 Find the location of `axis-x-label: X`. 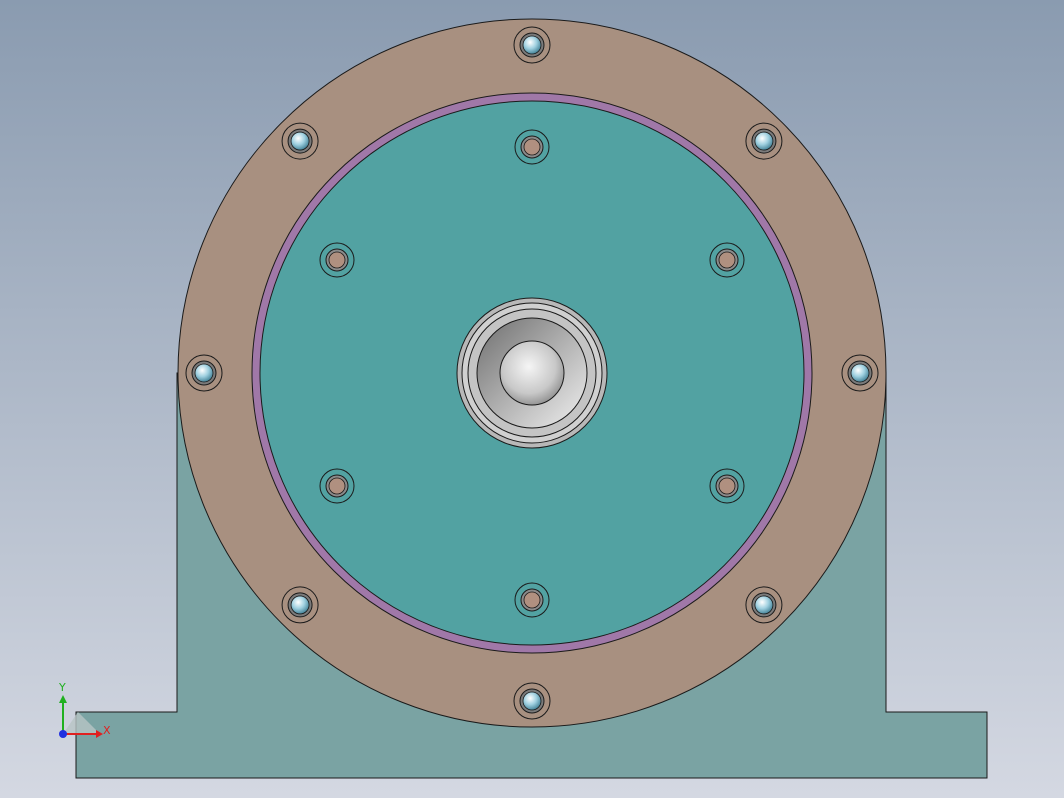

axis-x-label: X is located at coordinates (107, 730).